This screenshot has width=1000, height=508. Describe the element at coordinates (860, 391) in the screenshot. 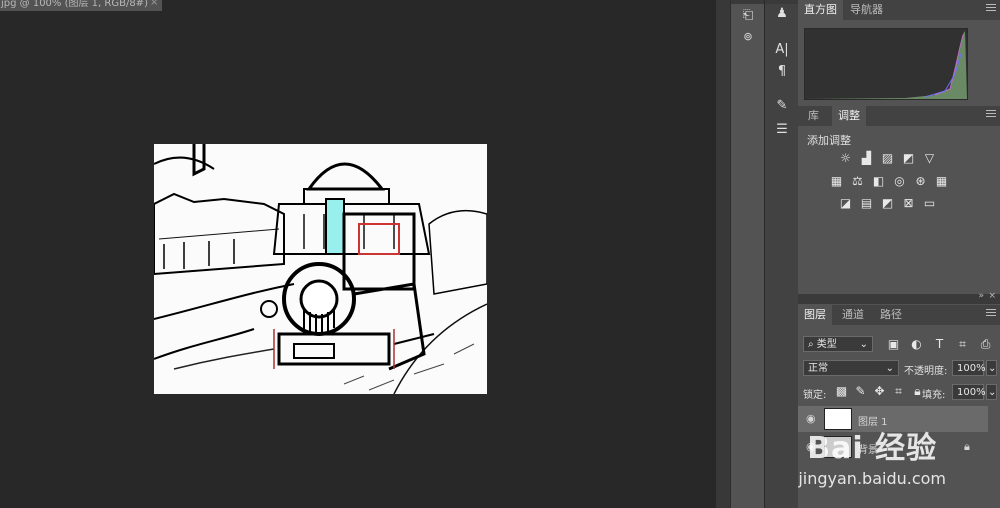

I see `lock-image-icon: ✎` at that location.